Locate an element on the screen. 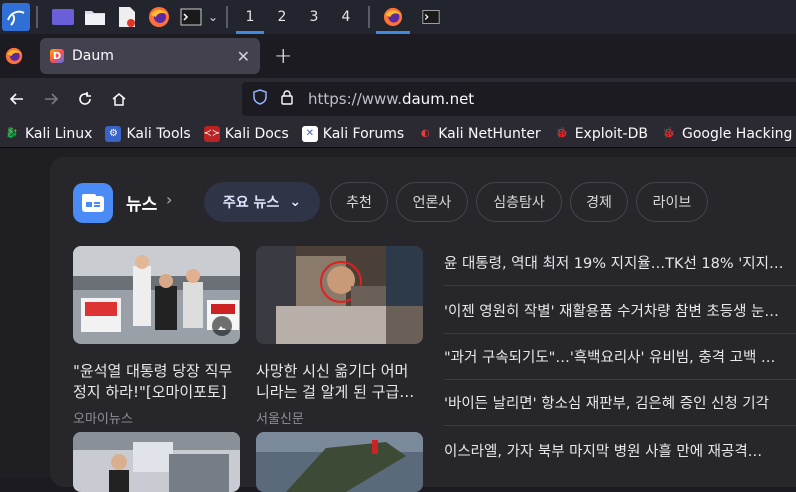 The image size is (796, 492). kali-forums-icon: ✕ is located at coordinates (309, 133).